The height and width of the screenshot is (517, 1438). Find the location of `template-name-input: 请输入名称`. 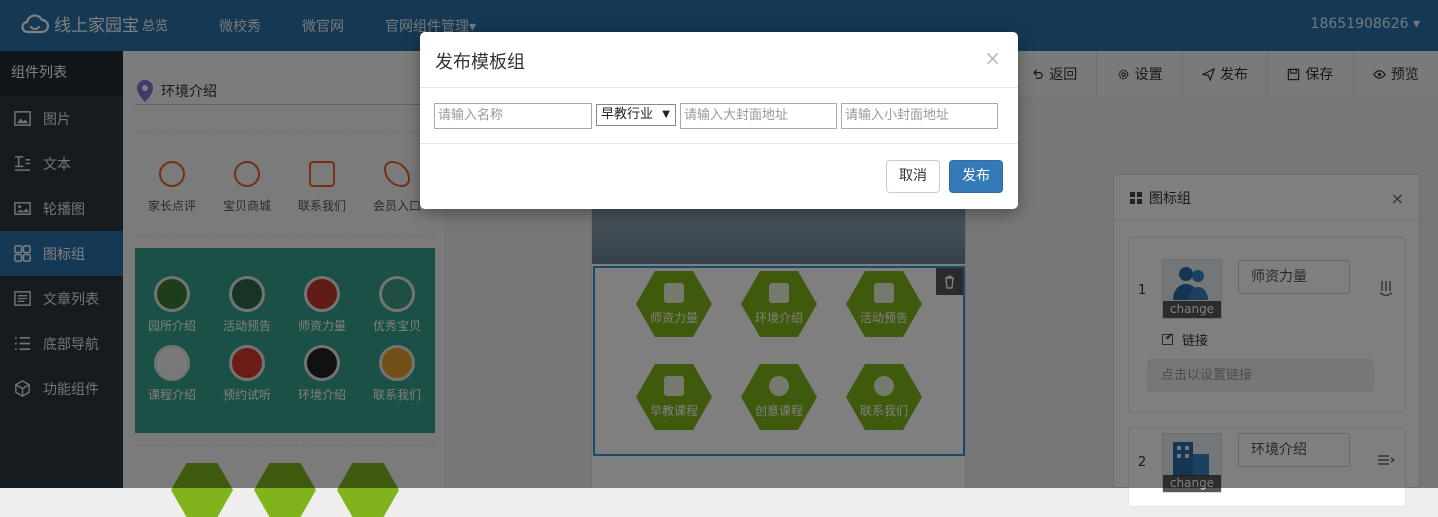

template-name-input: 请输入名称 is located at coordinates (513, 116).